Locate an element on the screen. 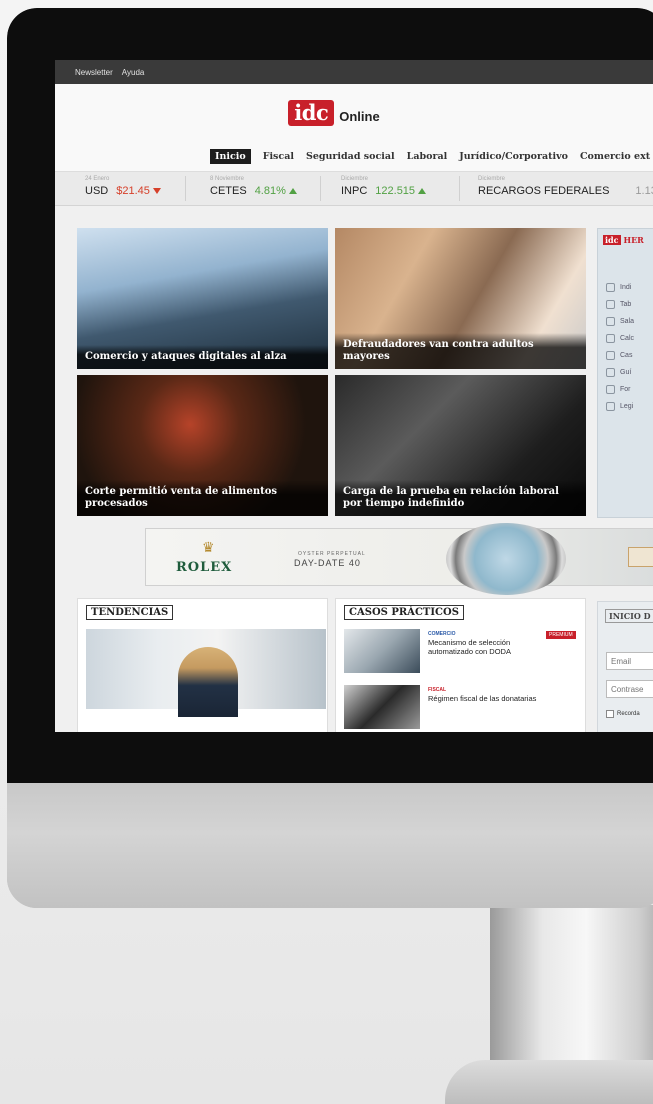 The height and width of the screenshot is (1104, 653). ad-banner: ♛ ROLEX OYSTER PERPETUAL DAY-DATE 40 is located at coordinates (399, 559).